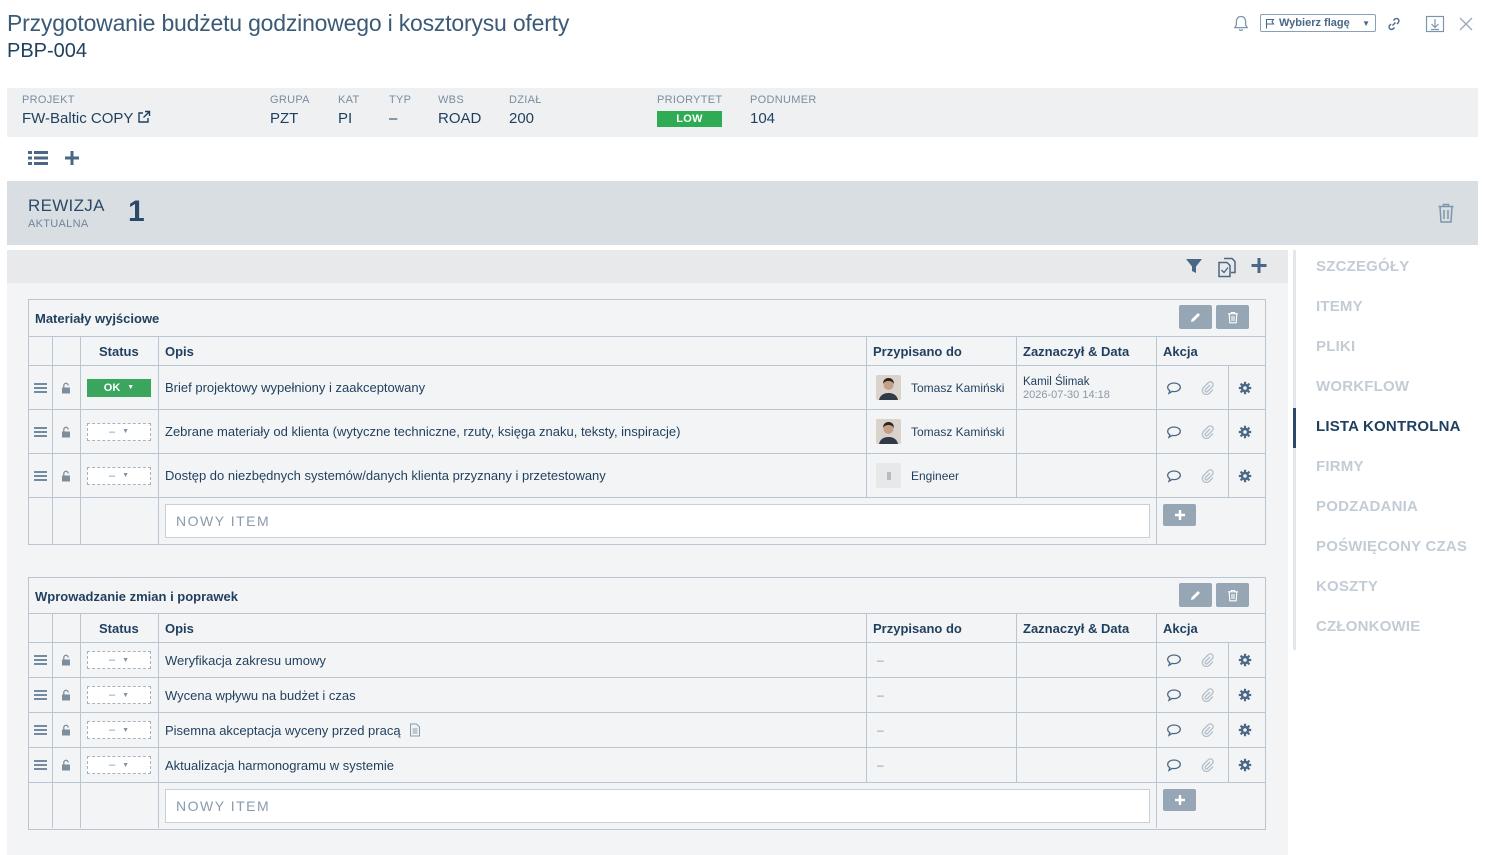 The image size is (1490, 855). What do you see at coordinates (279, 765) in the screenshot?
I see `item-description: Aktualizacja harmonogramu w systemie` at bounding box center [279, 765].